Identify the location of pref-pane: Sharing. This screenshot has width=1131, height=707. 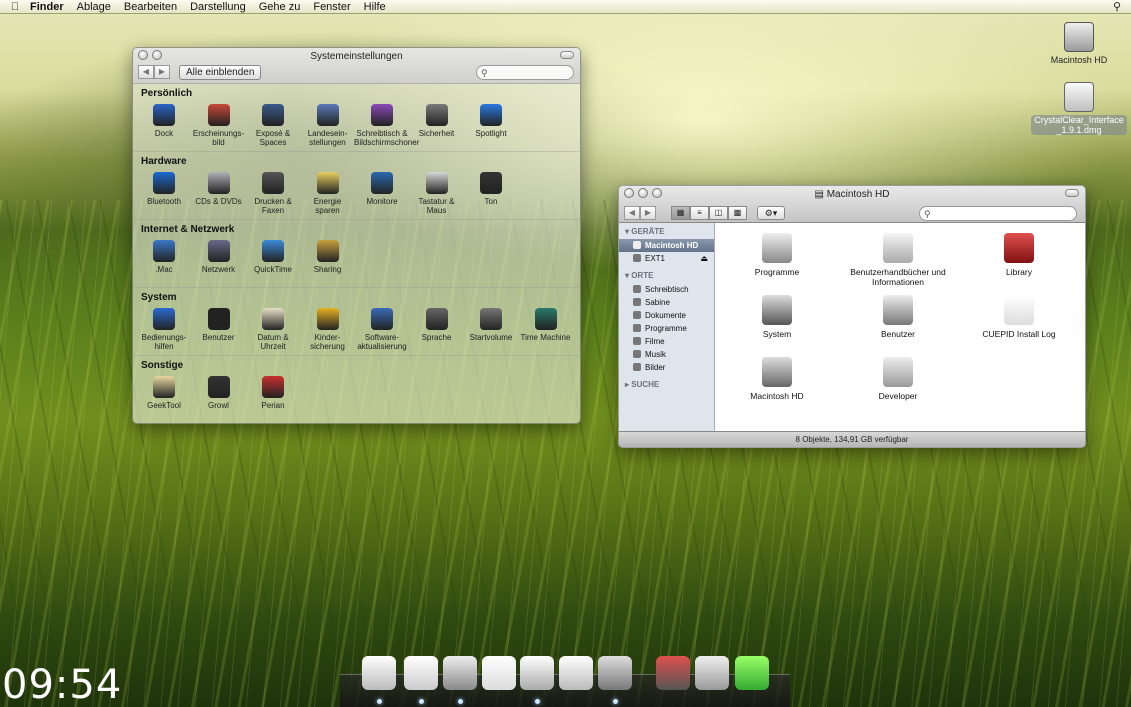
(328, 257).